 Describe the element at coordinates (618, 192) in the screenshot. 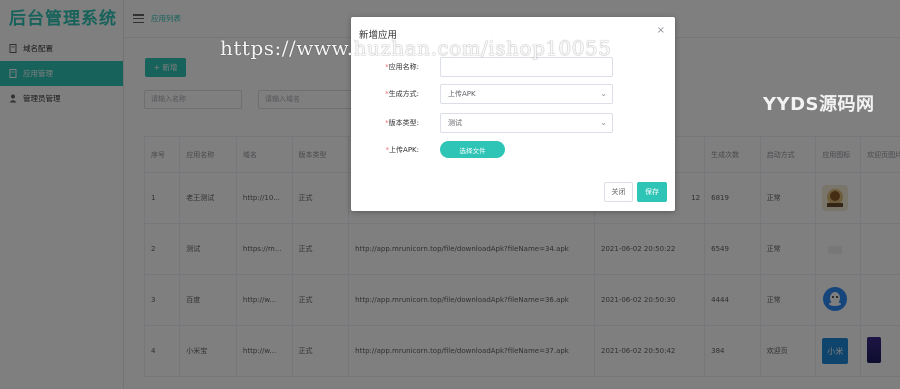

I see `cancel-button: 关闭` at that location.